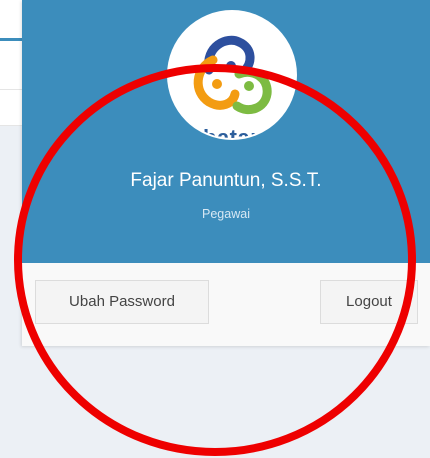 This screenshot has height=458, width=430. What do you see at coordinates (122, 302) in the screenshot?
I see `change-password-button: Ubah Password` at bounding box center [122, 302].